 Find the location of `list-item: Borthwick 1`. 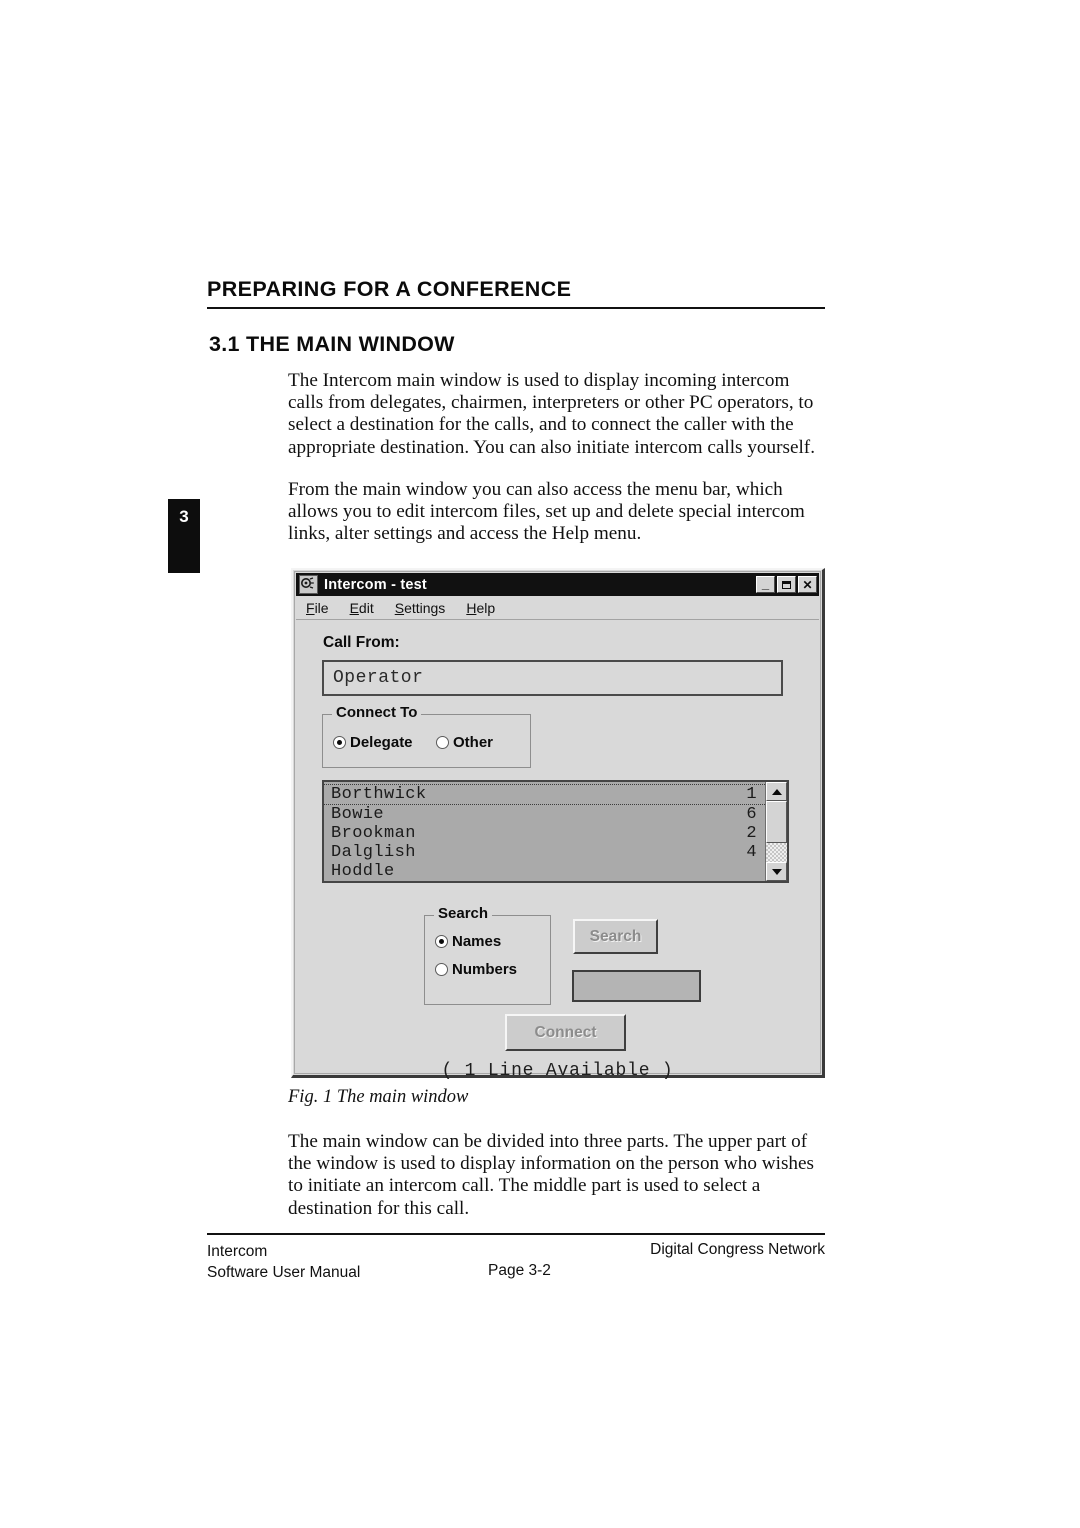

list-item: Borthwick 1 is located at coordinates (544, 794).